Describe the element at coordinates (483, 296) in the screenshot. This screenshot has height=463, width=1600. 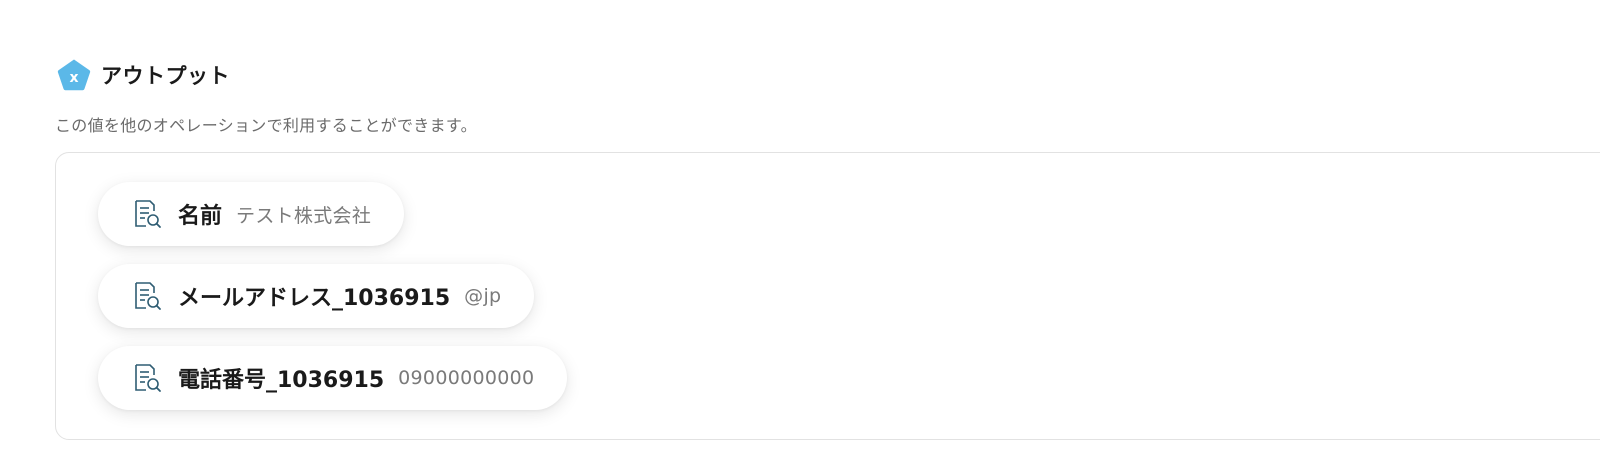
I see `chip-value: @jp` at that location.